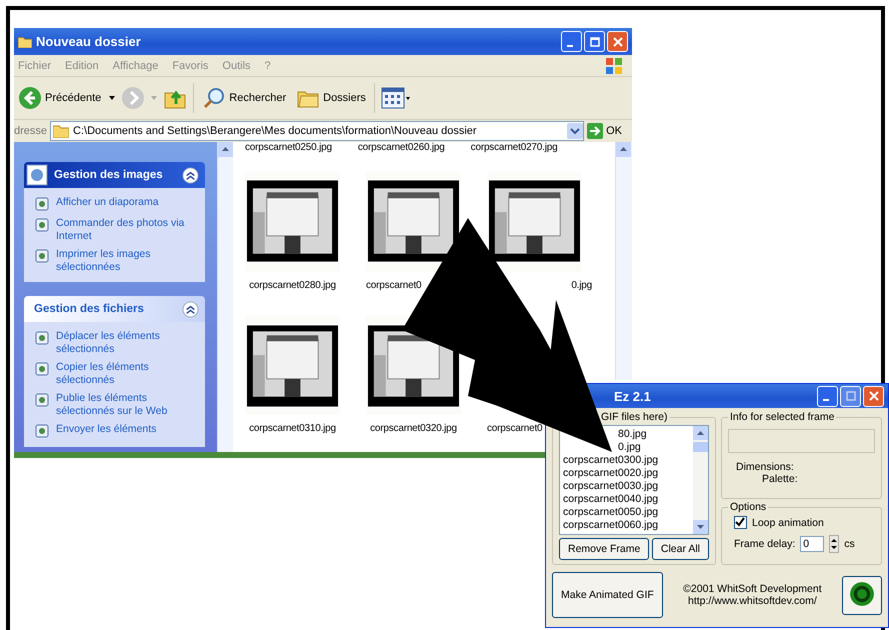 The width and height of the screenshot is (889, 630). Describe the element at coordinates (752, 589) in the screenshot. I see `copyright-text: ©2001 WhitSoft Development` at that location.